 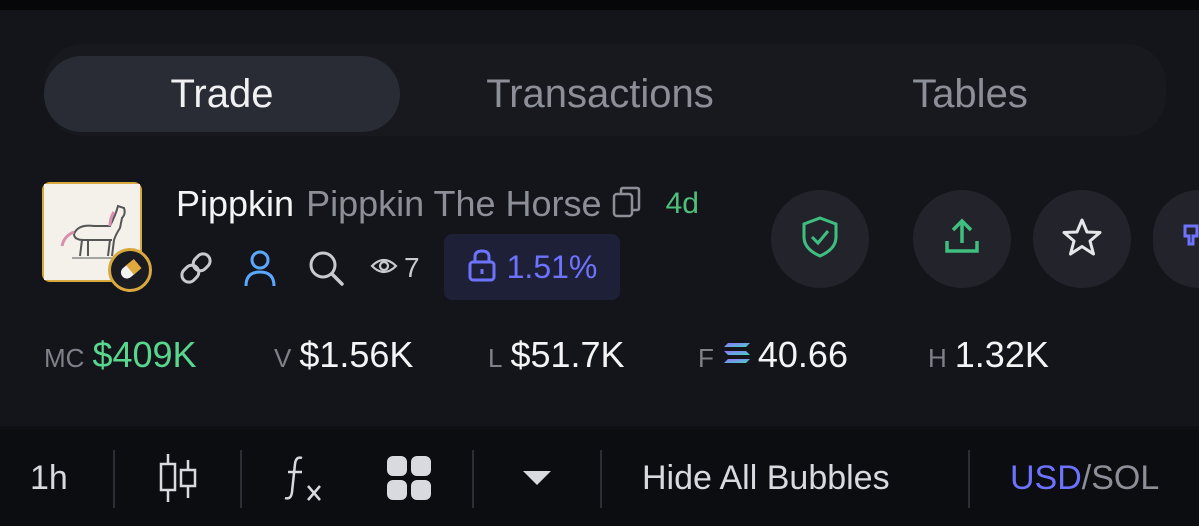 What do you see at coordinates (599, 5) in the screenshot?
I see `top-edge` at bounding box center [599, 5].